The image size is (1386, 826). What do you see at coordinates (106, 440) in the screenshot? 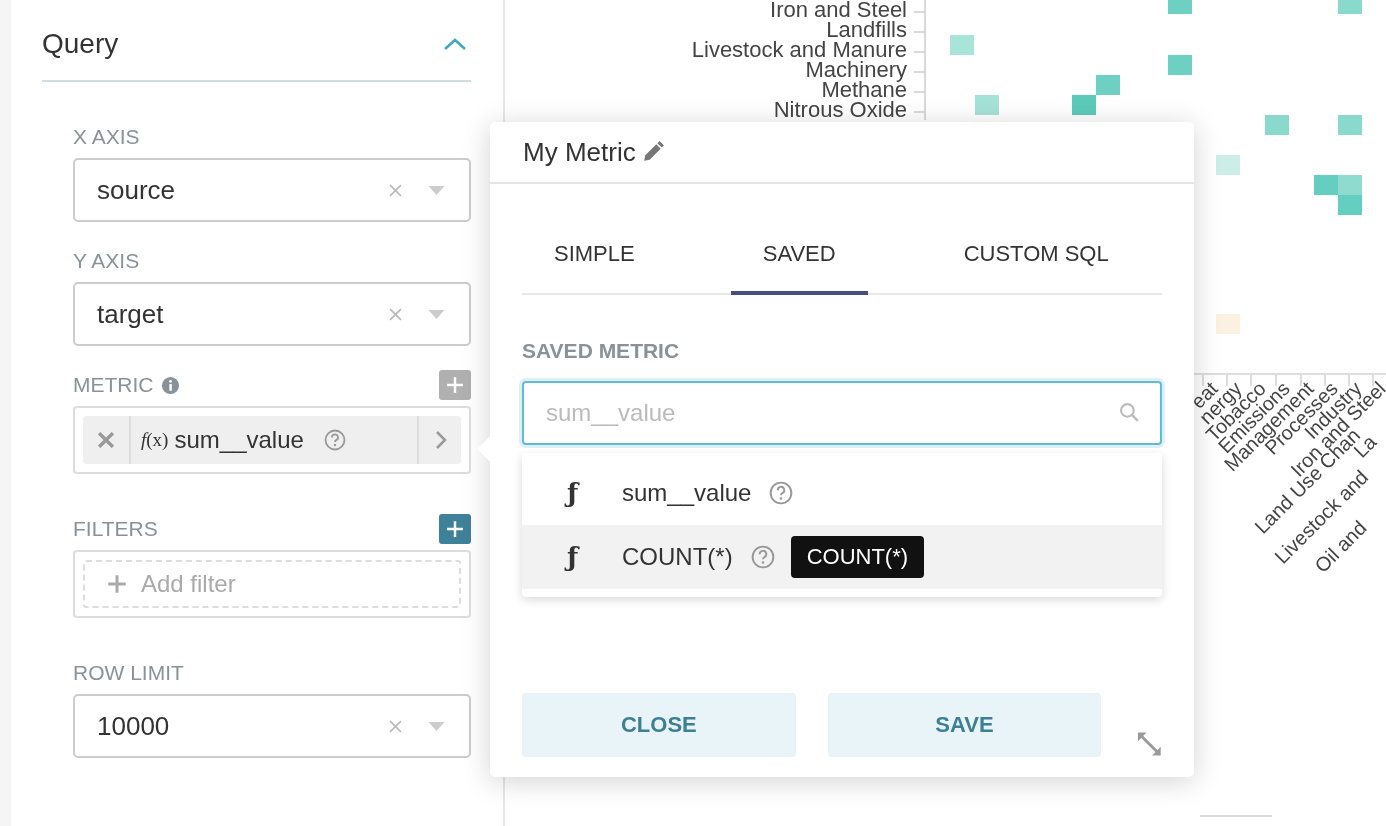
I see `remove-icon` at bounding box center [106, 440].